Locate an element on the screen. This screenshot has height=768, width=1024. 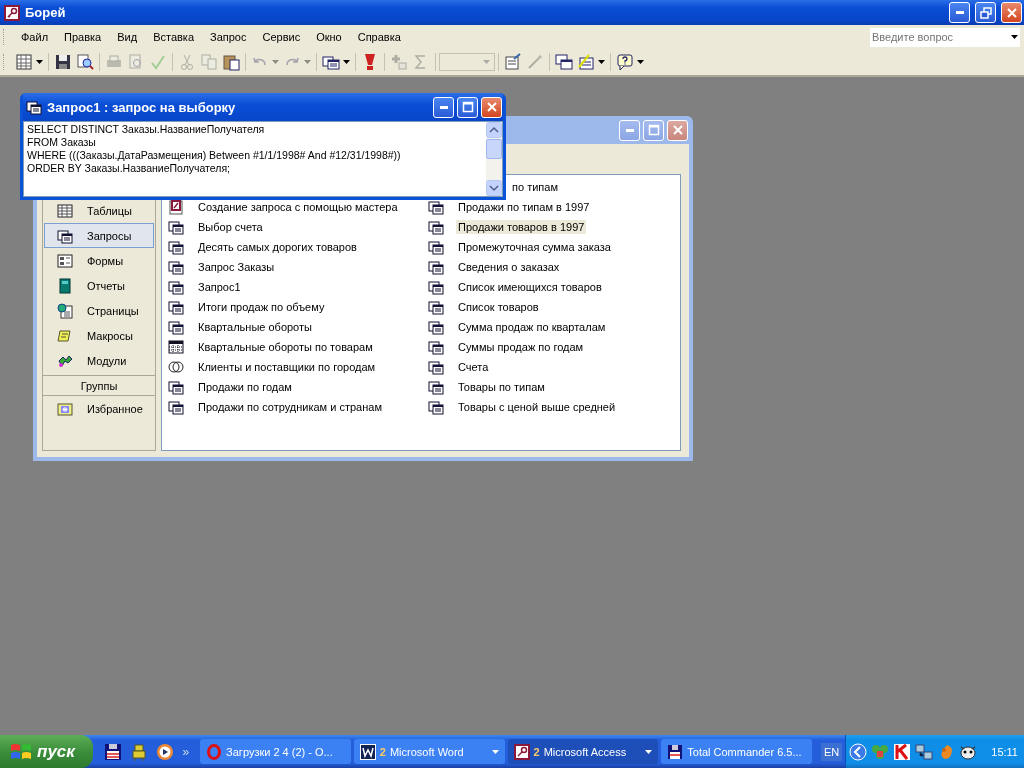
query-item: Сведения о заказах is located at coordinates (509, 267).